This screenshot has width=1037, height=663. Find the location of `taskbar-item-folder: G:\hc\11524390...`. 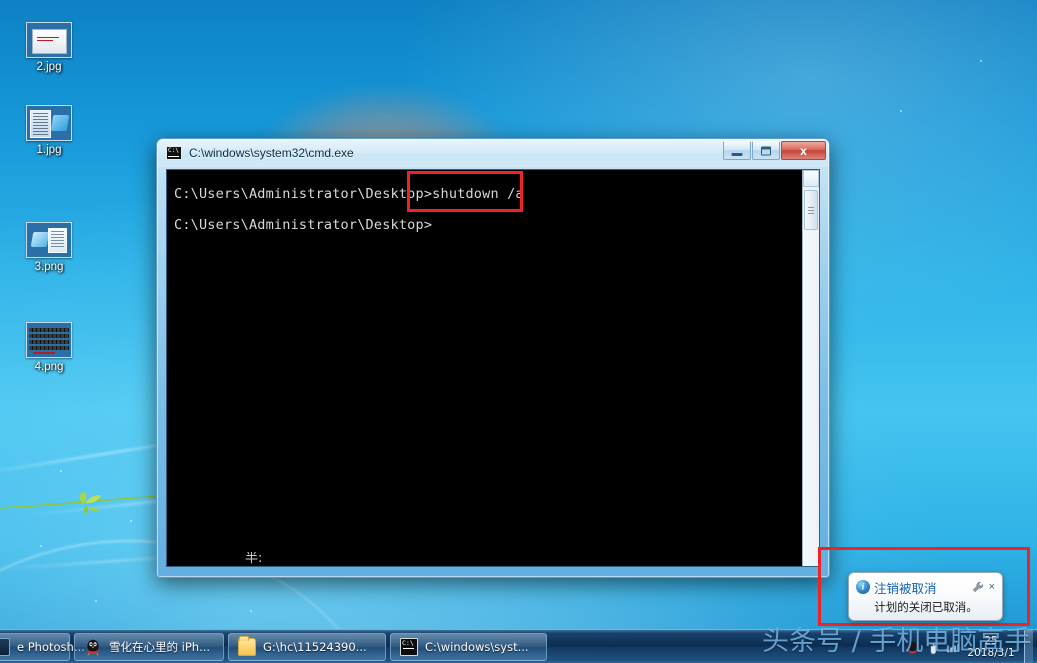

taskbar-item-folder: G:\hc\11524390... is located at coordinates (307, 646).